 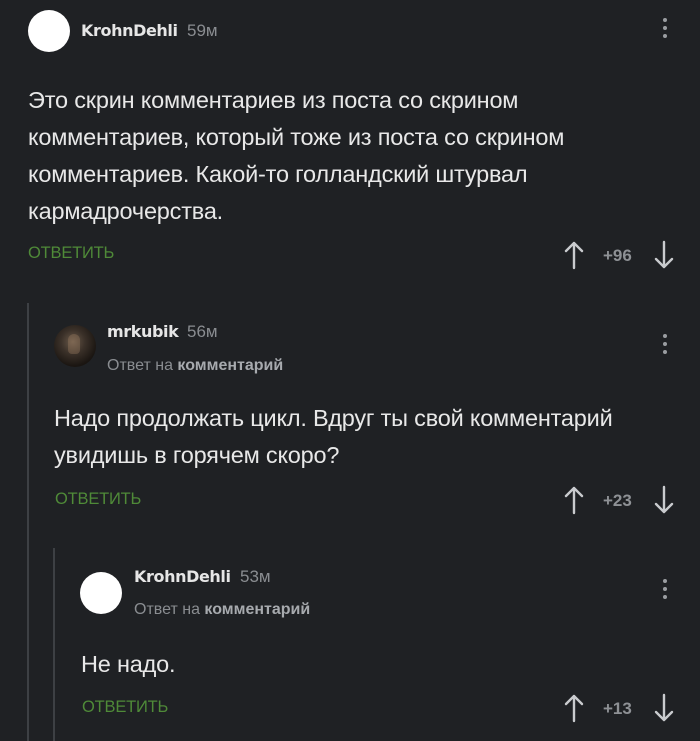 I want to click on comment-time: 53м, so click(x=255, y=576).